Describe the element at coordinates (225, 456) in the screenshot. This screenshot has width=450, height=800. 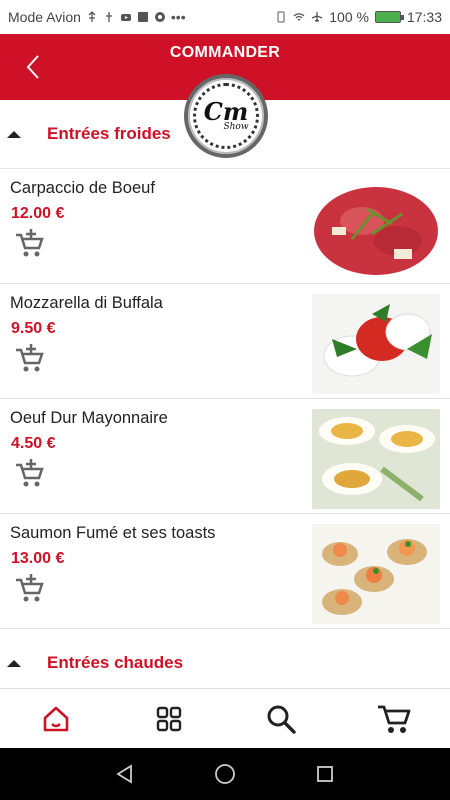
I see `list-item: Oeuf Dur Mayonnaire 4.50 €` at that location.